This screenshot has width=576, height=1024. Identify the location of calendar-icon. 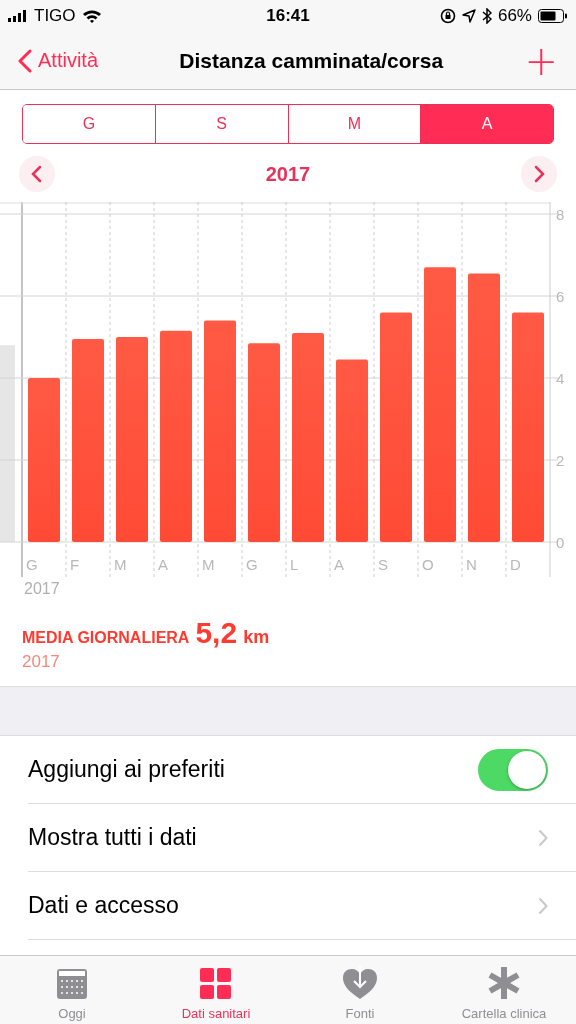
(72, 984).